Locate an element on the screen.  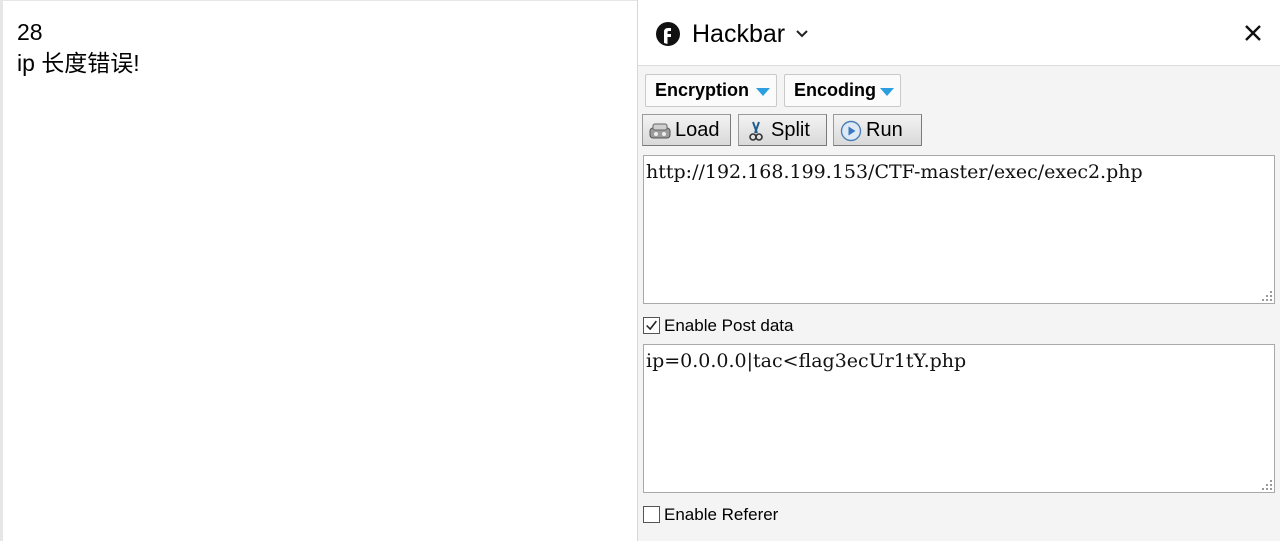
encoding-label: Encoding is located at coordinates (835, 90).